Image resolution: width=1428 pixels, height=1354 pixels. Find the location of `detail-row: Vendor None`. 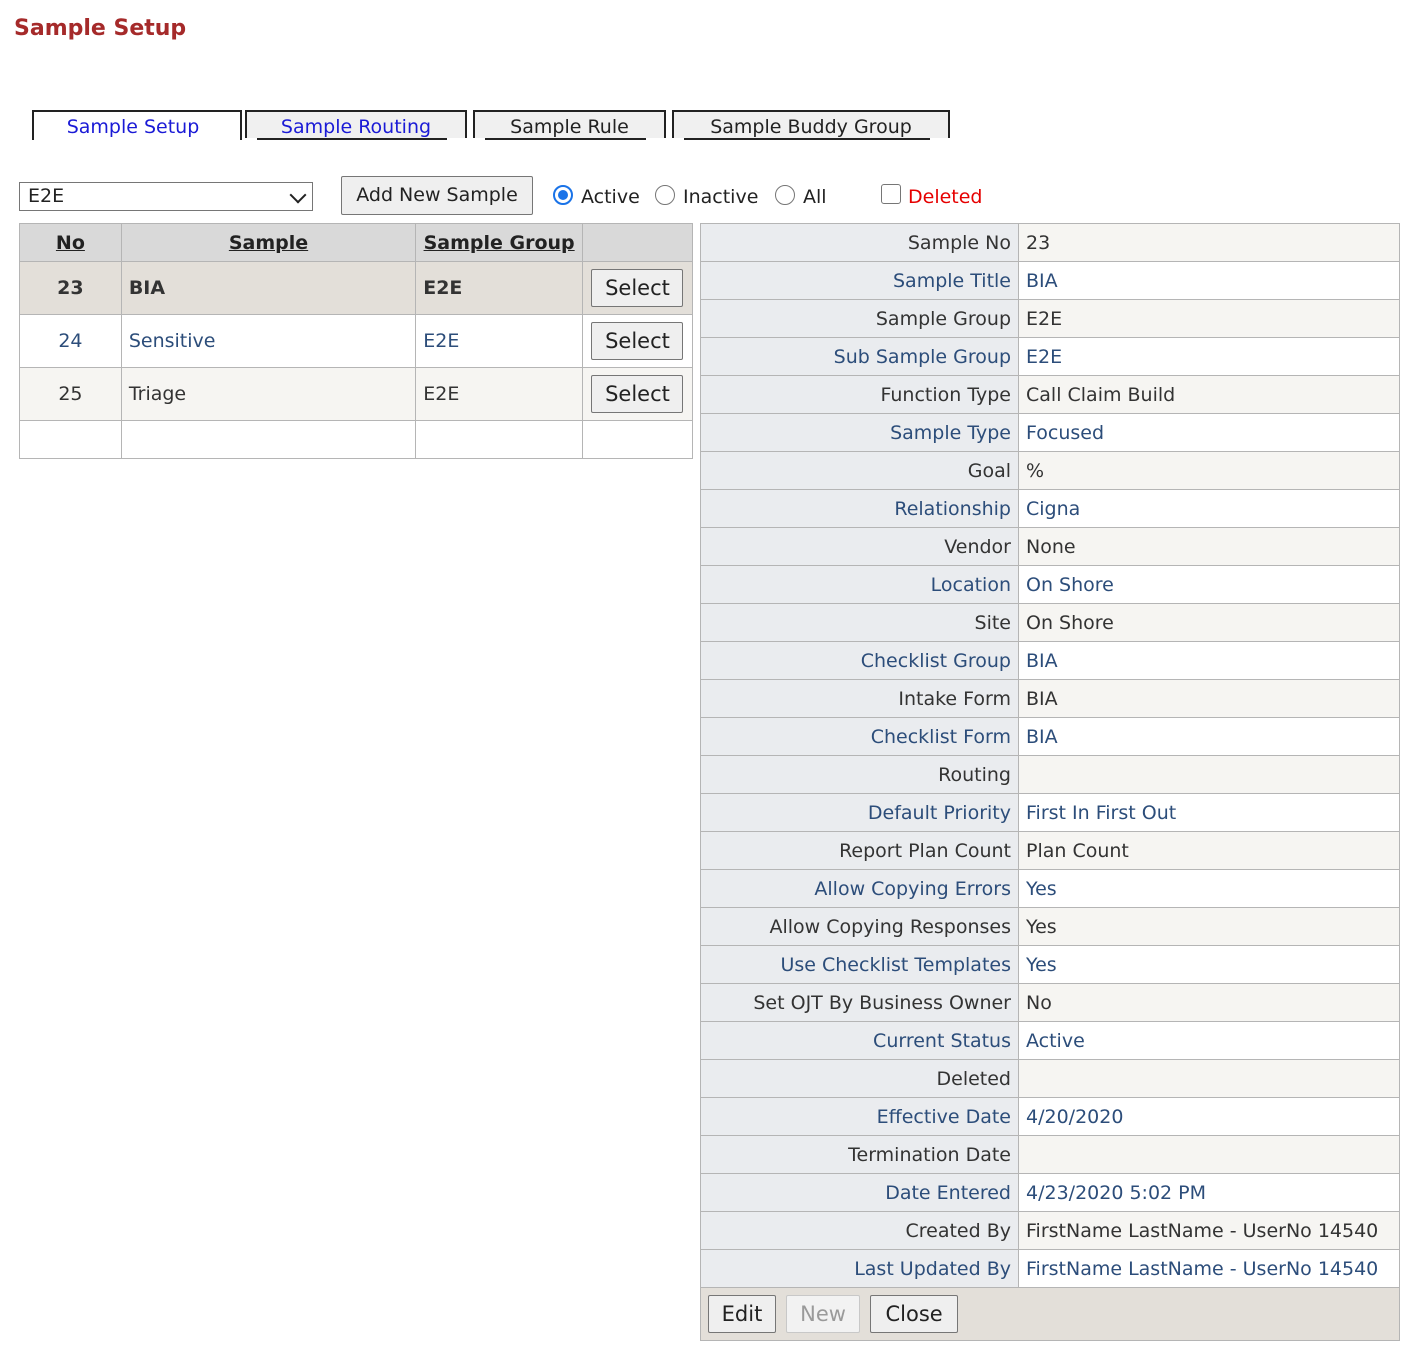

detail-row: Vendor None is located at coordinates (1050, 546).